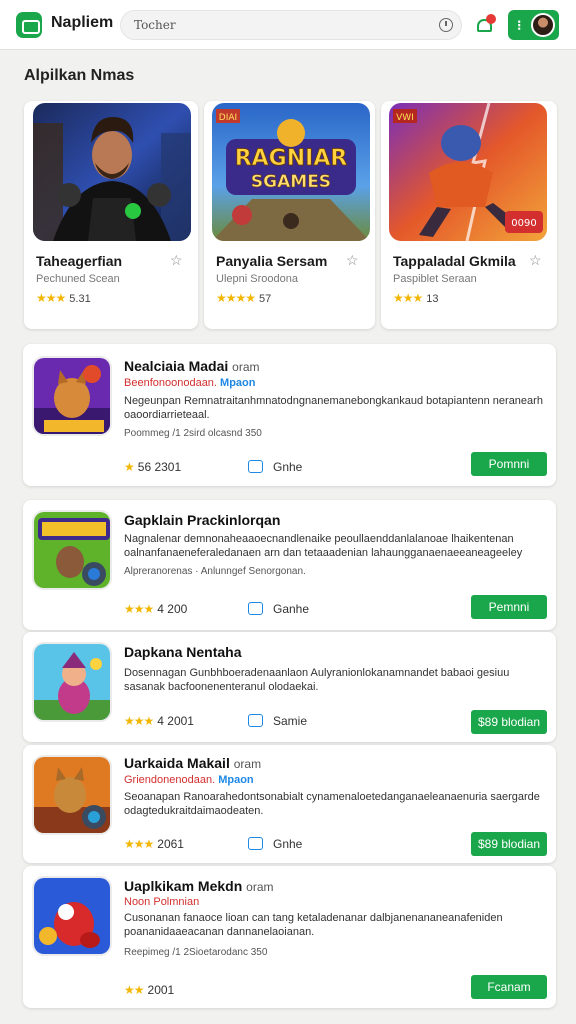  I want to click on app-rating: ★★★ 4 2001, so click(159, 721).